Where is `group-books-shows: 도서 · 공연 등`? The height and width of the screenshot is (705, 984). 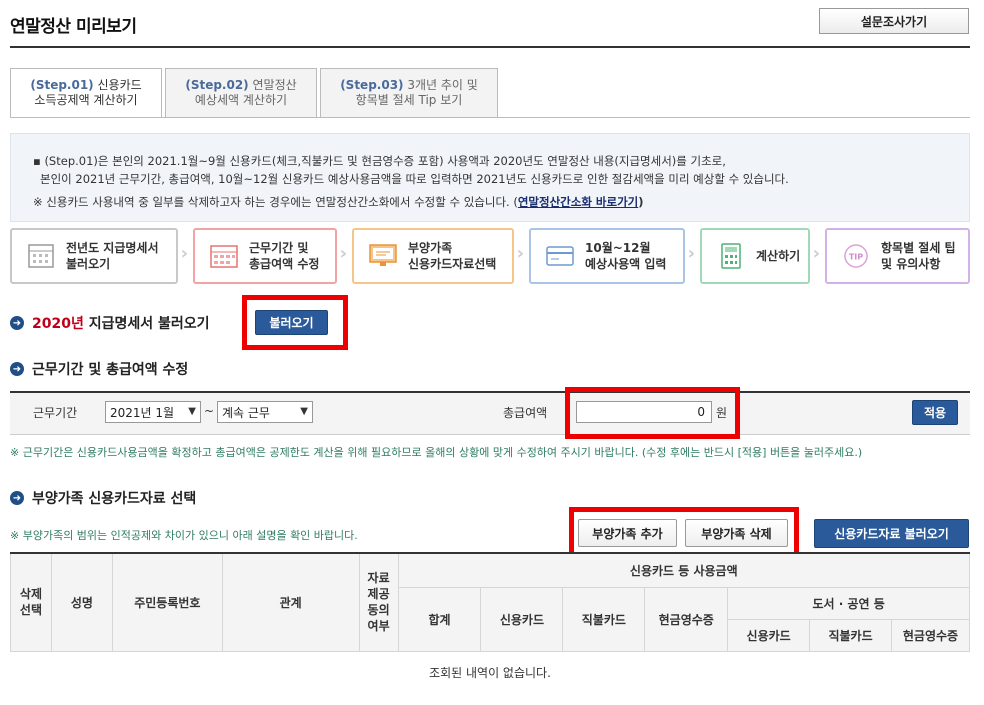 group-books-shows: 도서 · 공연 등 is located at coordinates (848, 603).